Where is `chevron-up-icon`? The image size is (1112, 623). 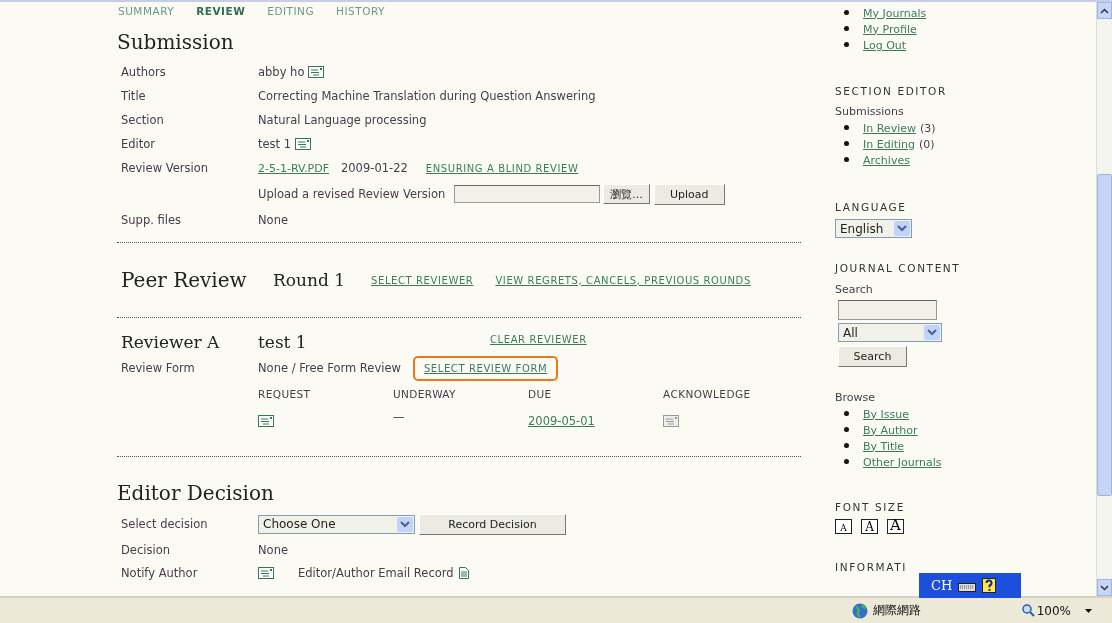 chevron-up-icon is located at coordinates (1104, 10).